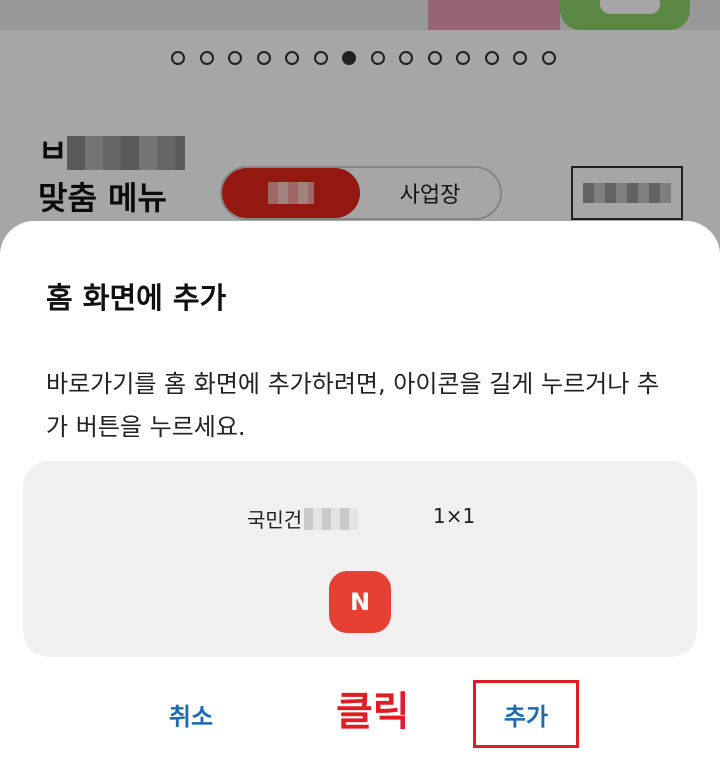  I want to click on app-icon: N, so click(360, 602).